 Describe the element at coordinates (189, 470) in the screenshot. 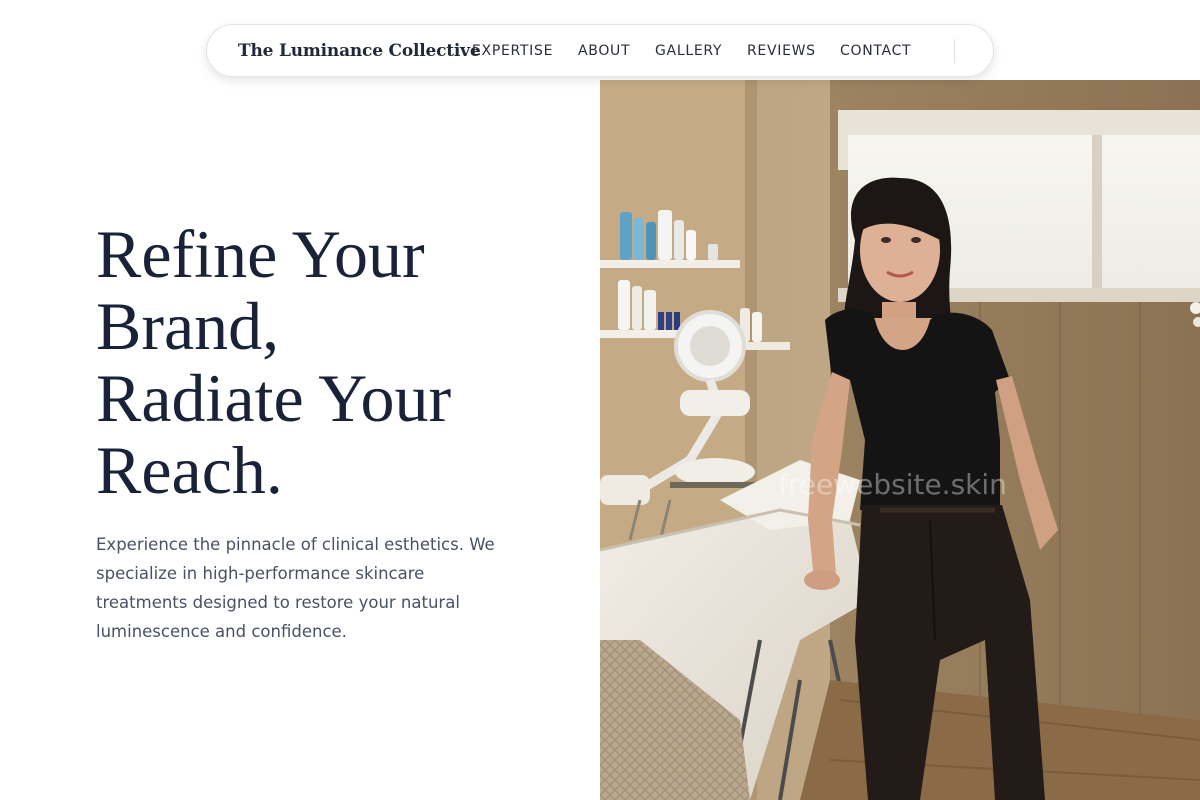

I see `hero-headline-line: Reach.` at that location.